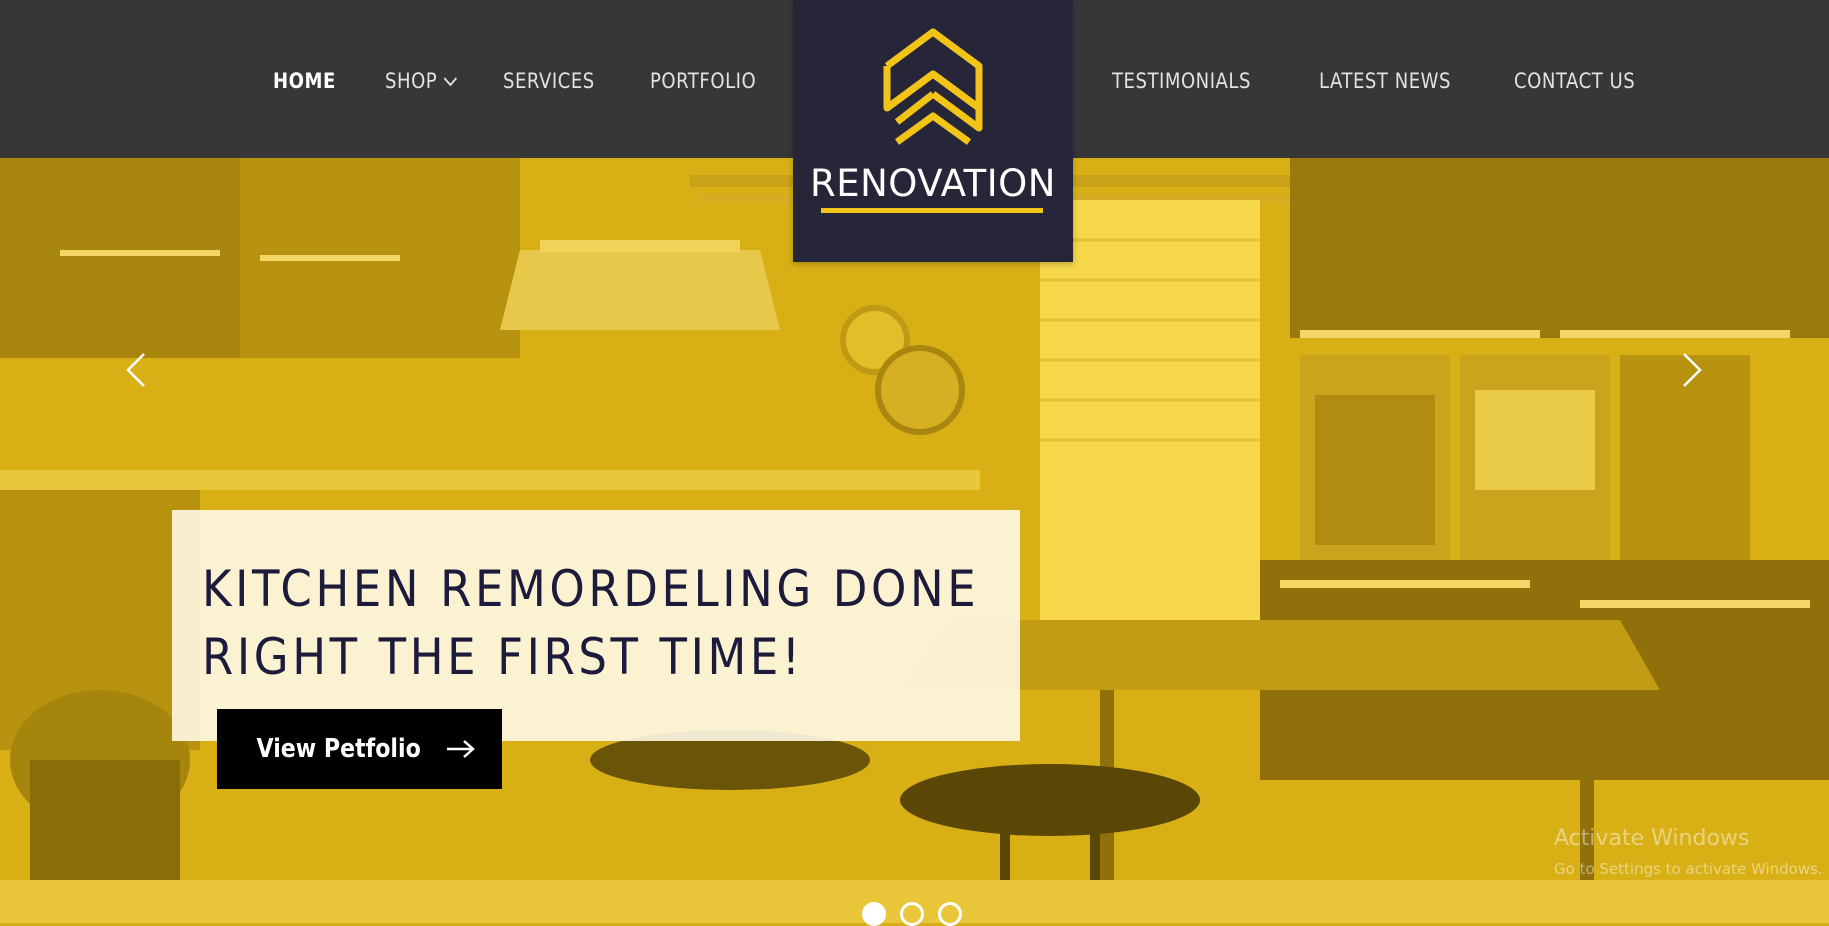 This screenshot has width=1829, height=926. I want to click on nav-testimonials: TESTIMONIALS, so click(1181, 81).